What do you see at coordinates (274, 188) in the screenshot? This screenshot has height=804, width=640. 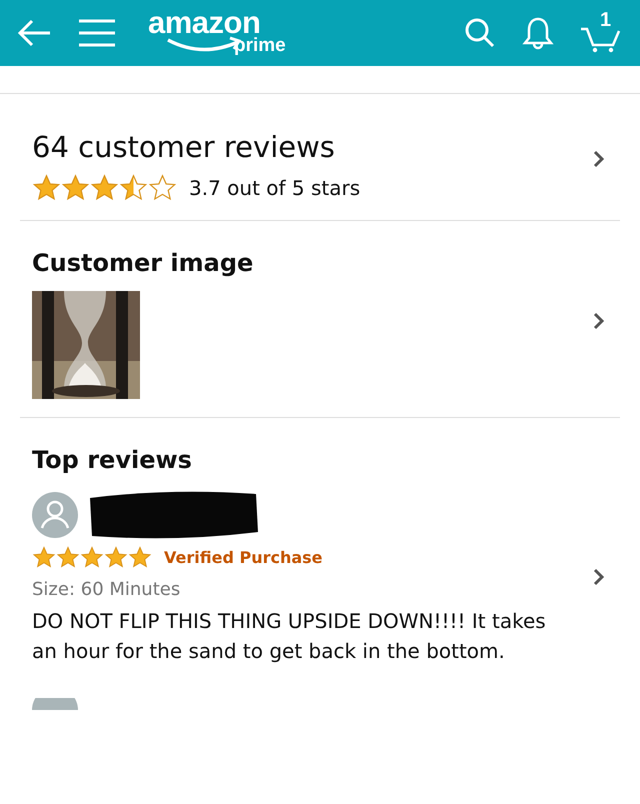 I see `rating-summary: 3.7 out of 5 stars` at bounding box center [274, 188].